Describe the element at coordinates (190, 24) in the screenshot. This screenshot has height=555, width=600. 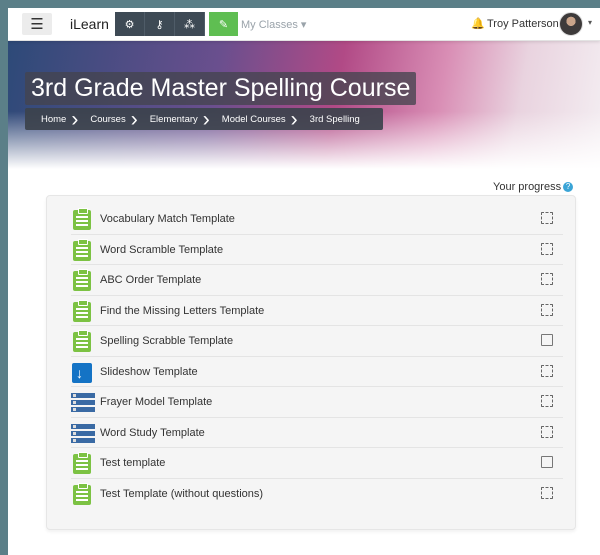
I see `sitemap-icon: ⁂` at that location.